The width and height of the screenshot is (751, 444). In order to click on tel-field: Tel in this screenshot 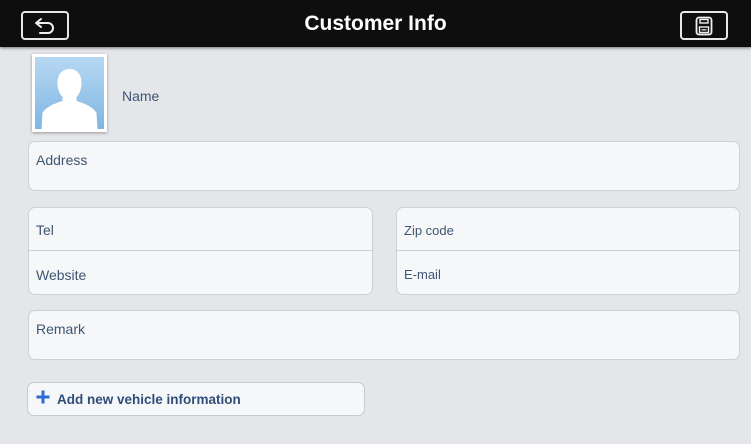, I will do `click(45, 230)`.